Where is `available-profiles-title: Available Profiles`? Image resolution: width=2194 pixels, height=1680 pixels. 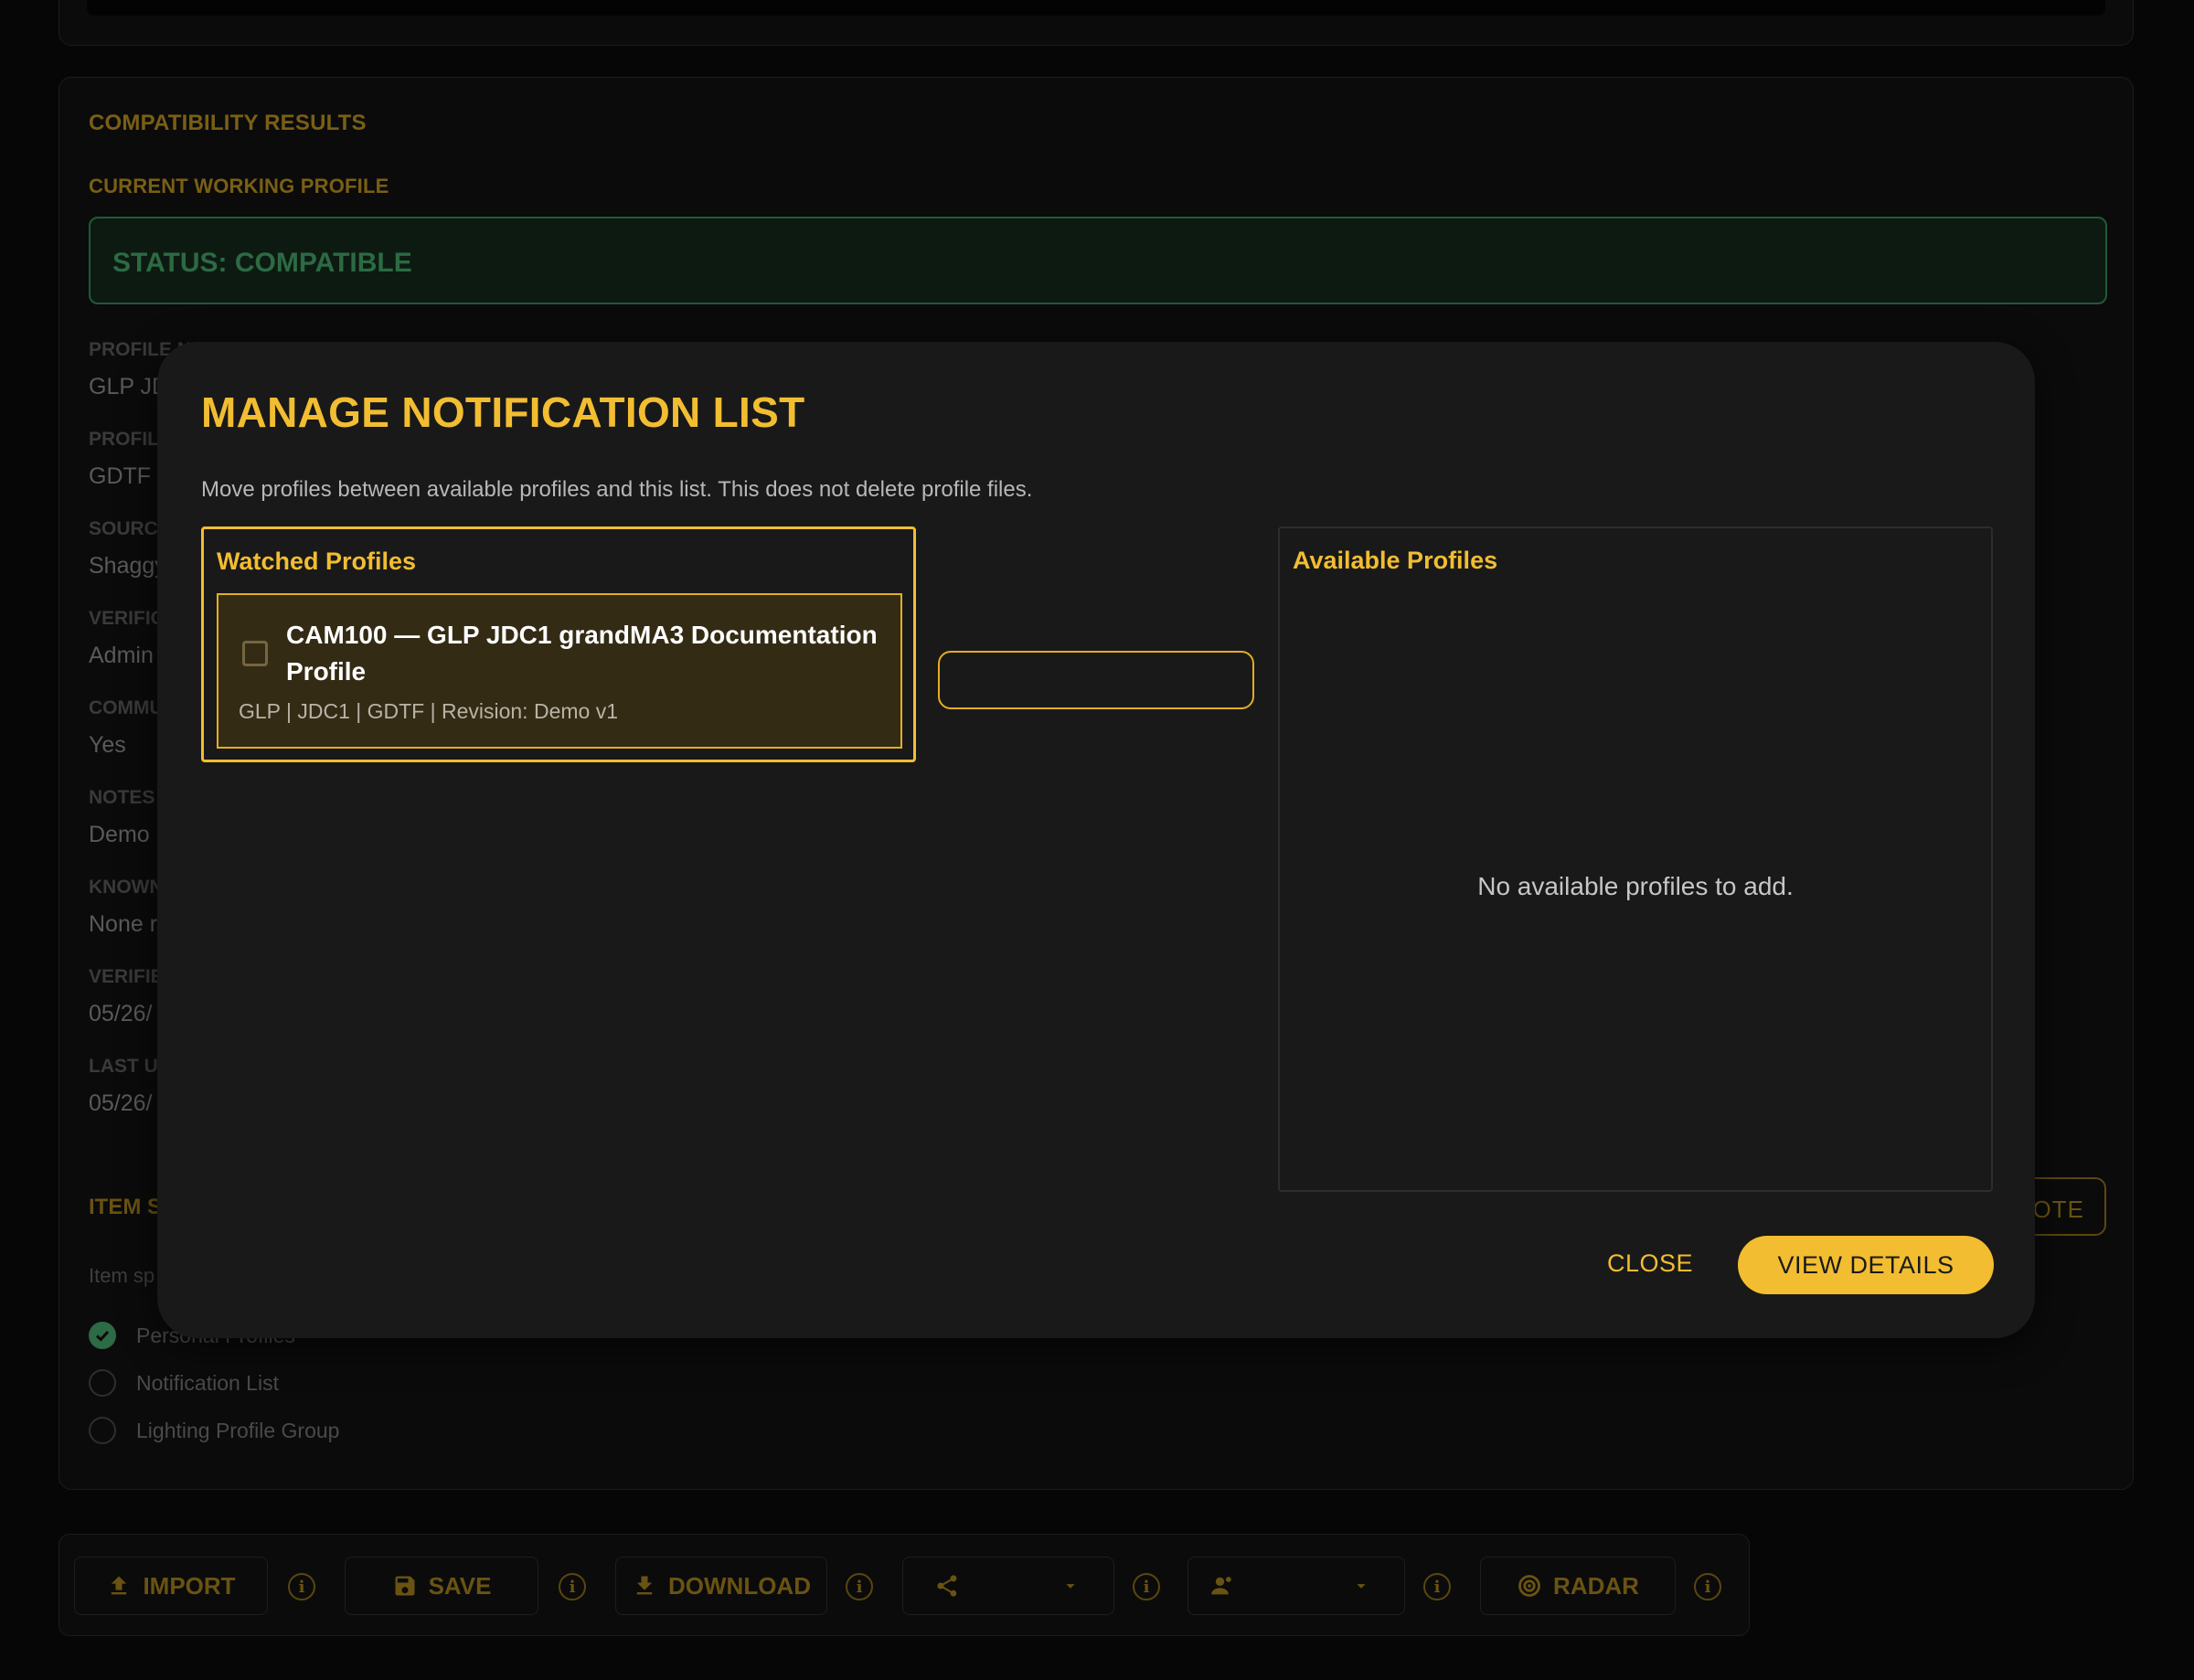
available-profiles-title: Available Profiles is located at coordinates (1395, 561).